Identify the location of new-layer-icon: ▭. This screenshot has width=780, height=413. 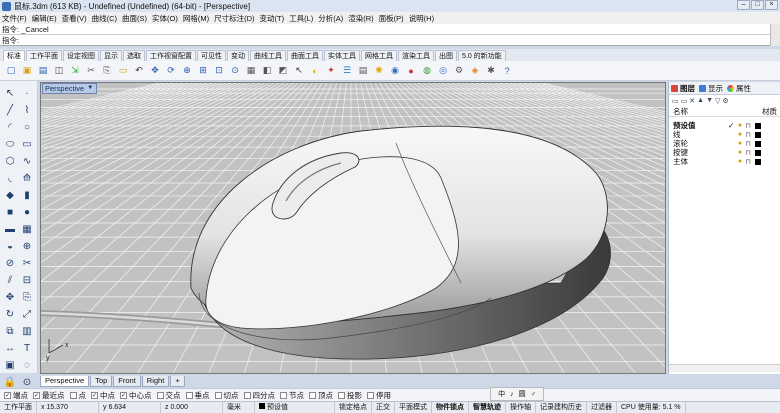
(675, 101).